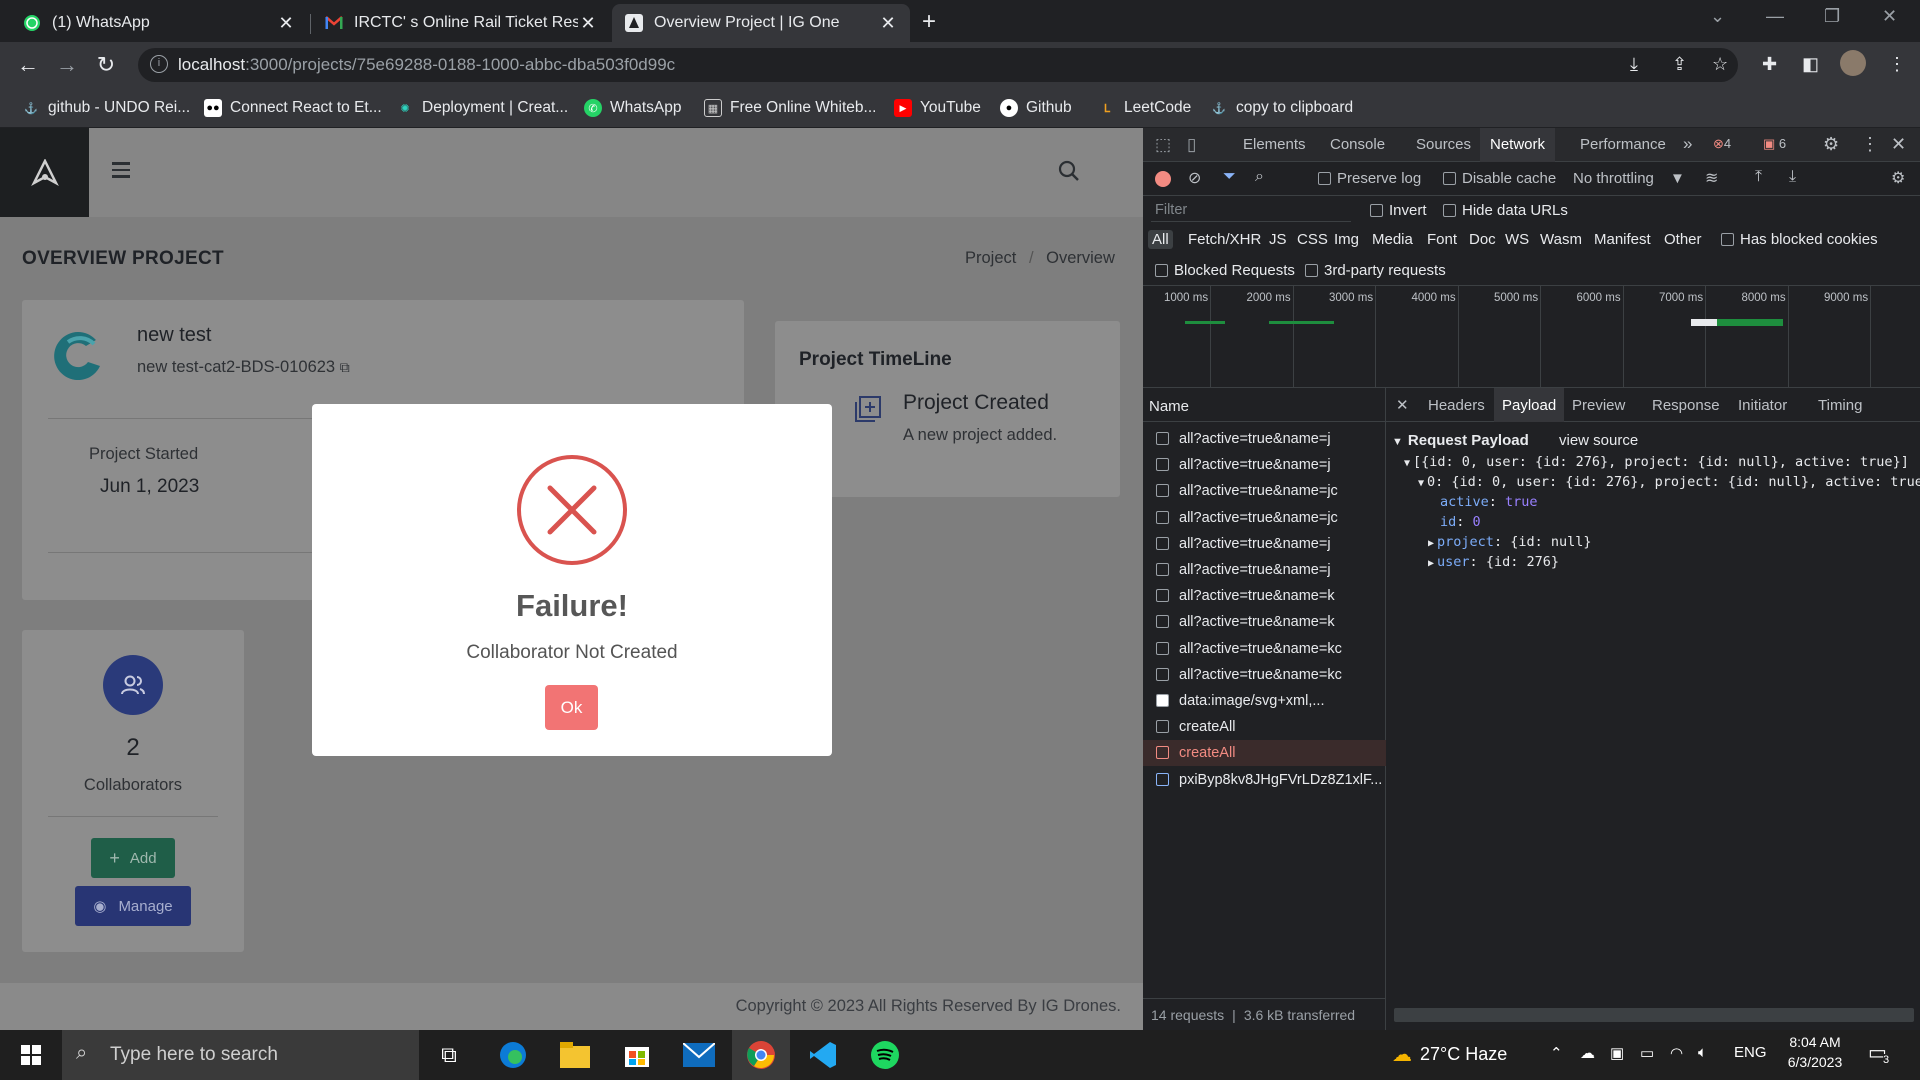 Image resolution: width=1920 pixels, height=1080 pixels. What do you see at coordinates (1442, 239) in the screenshot?
I see `type-filter-font: Font` at bounding box center [1442, 239].